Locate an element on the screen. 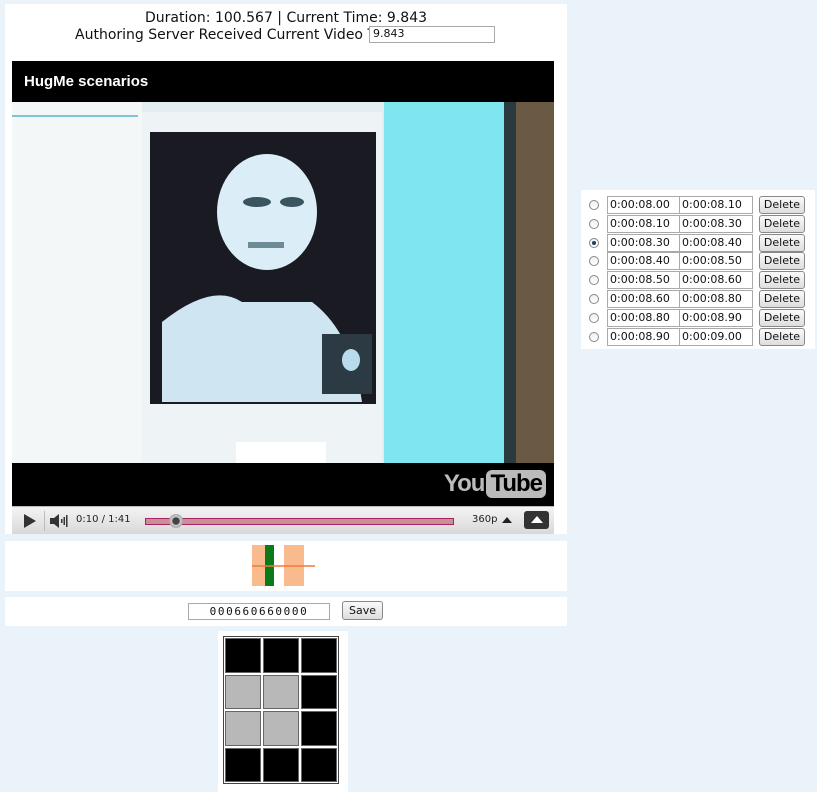 This screenshot has width=817, height=792. grid-panel is located at coordinates (283, 711).